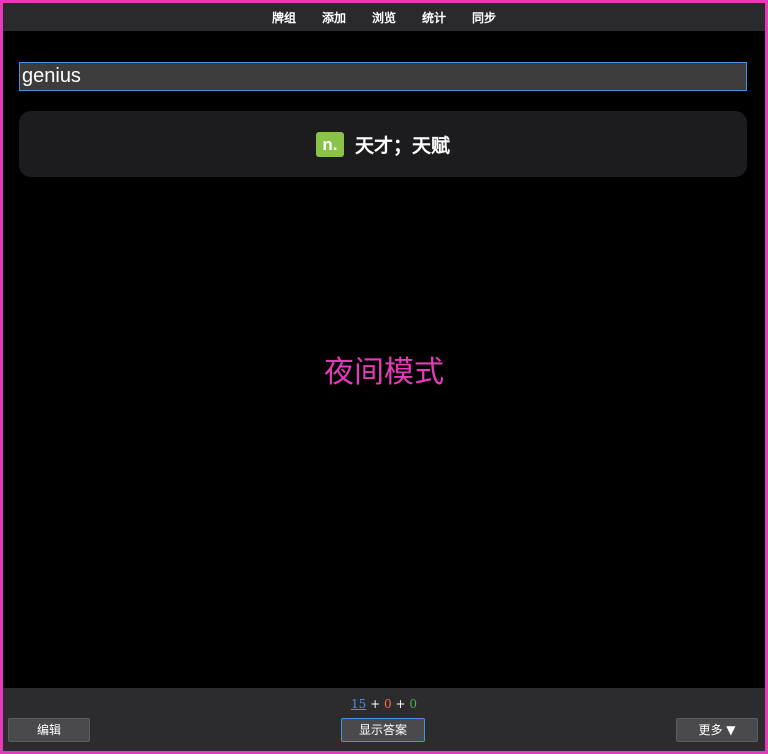 This screenshot has width=768, height=754. I want to click on learn-count: 0, so click(388, 704).